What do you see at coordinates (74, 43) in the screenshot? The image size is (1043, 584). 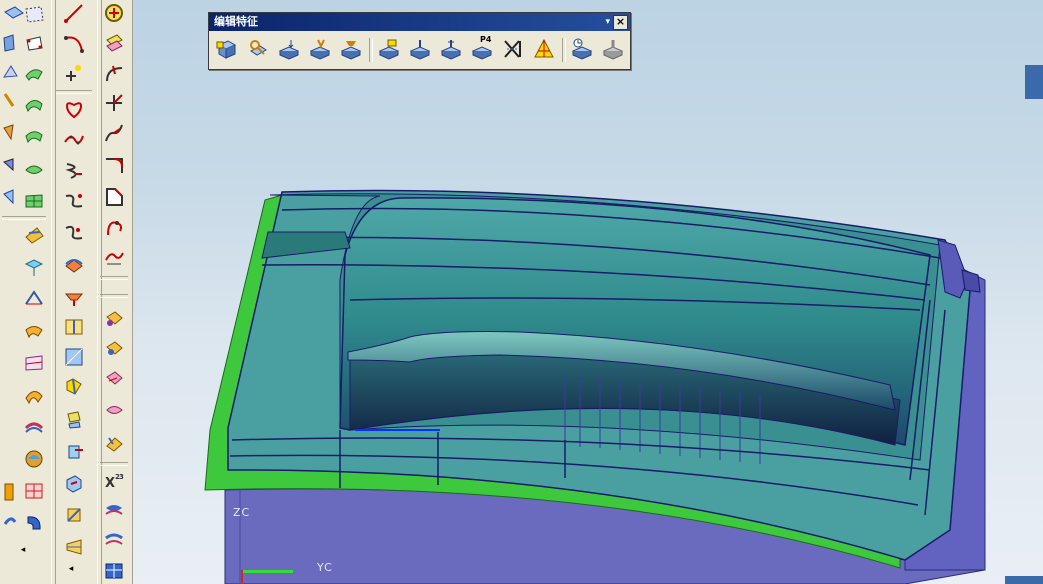 I see `arc-icon` at bounding box center [74, 43].